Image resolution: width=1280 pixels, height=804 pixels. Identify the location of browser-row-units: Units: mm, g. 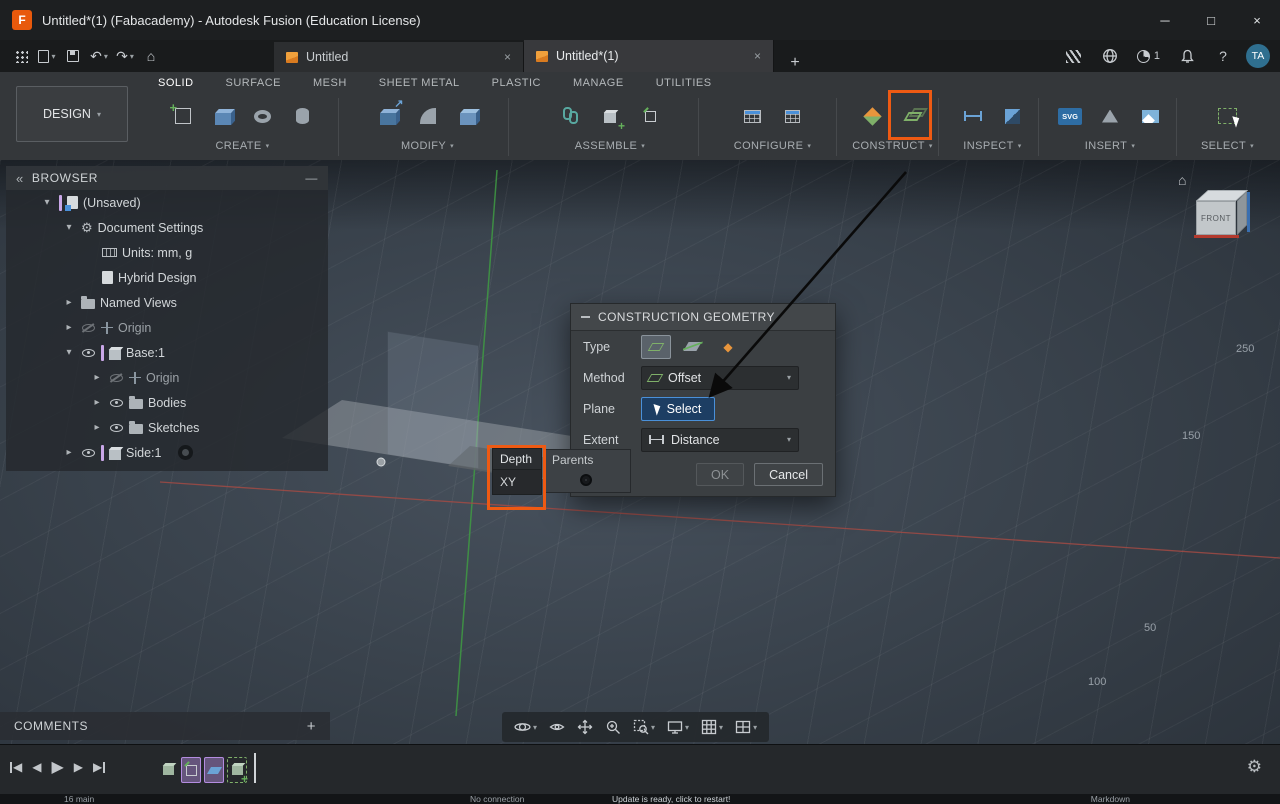
(167, 252).